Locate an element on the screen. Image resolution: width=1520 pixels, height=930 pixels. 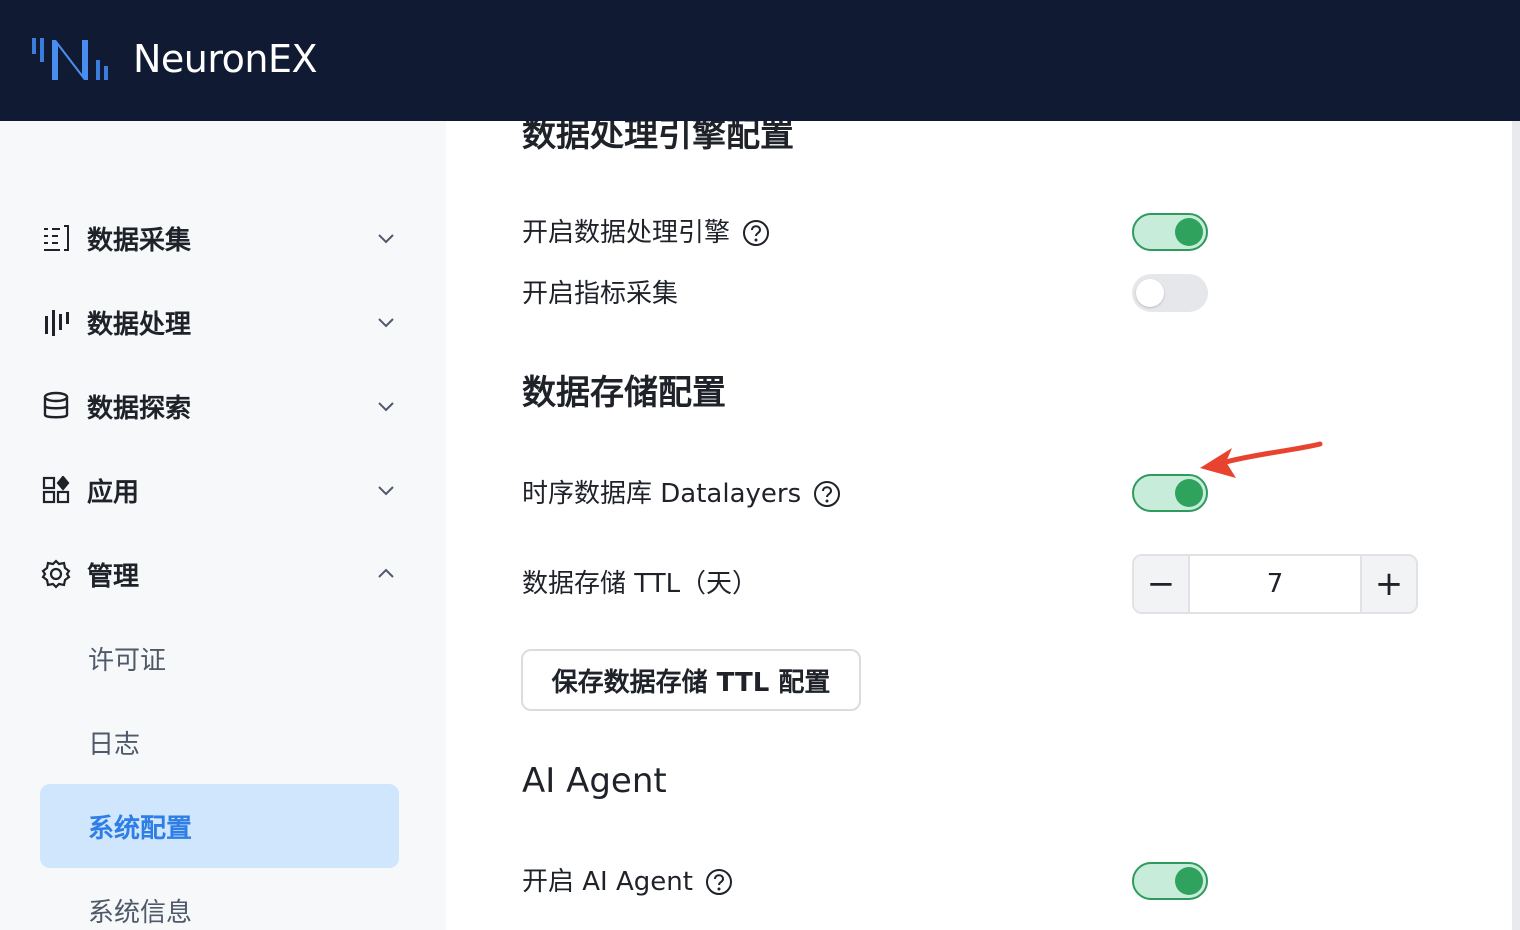
sidebar-item-label: 许可证 is located at coordinates (127, 660).